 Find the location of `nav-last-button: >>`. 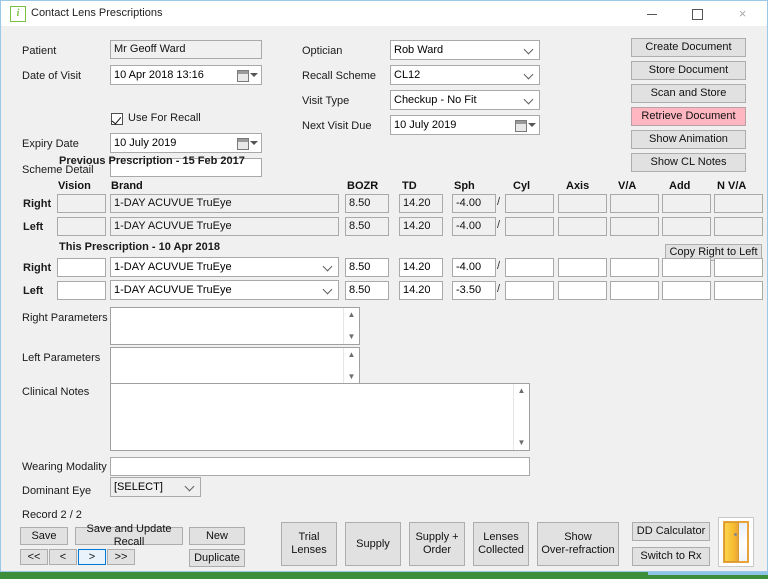

nav-last-button: >> is located at coordinates (121, 557).